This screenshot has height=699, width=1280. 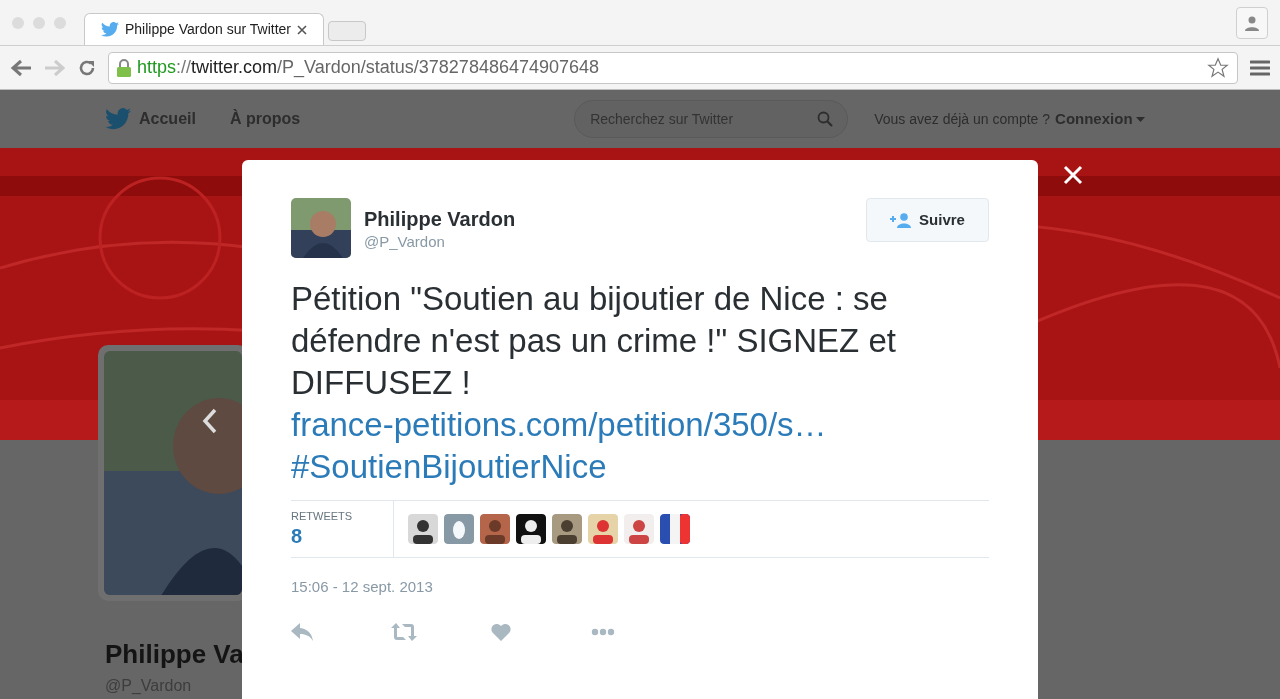 I want to click on forward-icon, so click(x=55, y=67).